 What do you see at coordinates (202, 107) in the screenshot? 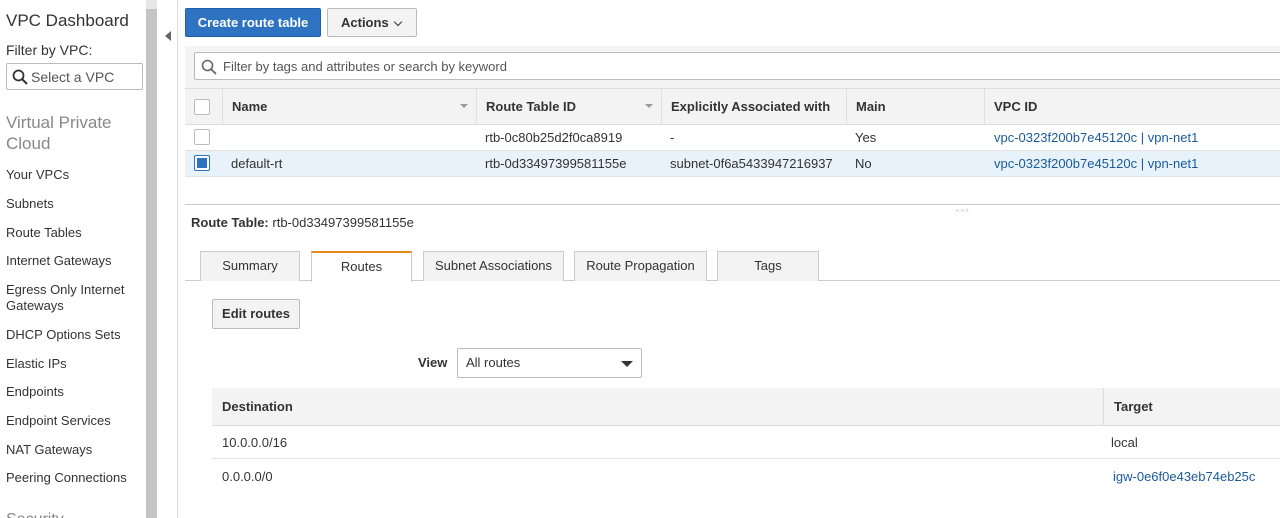
I see `select-all-checkbox` at bounding box center [202, 107].